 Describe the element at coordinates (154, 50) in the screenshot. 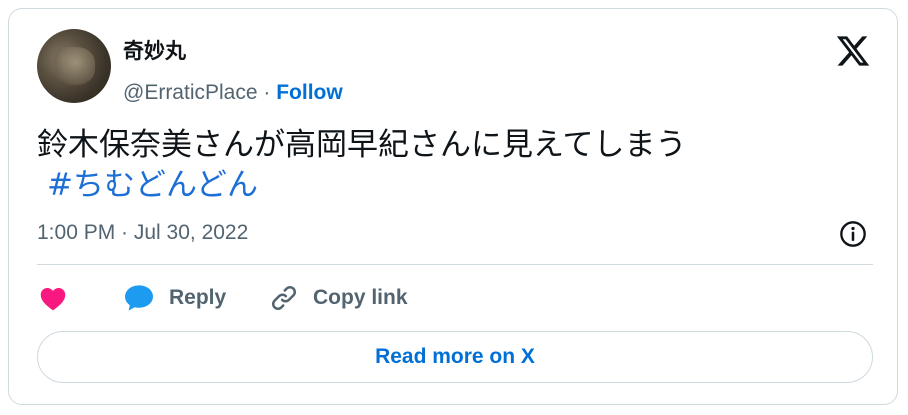

I see `author-display-name: 奇妙丸` at that location.